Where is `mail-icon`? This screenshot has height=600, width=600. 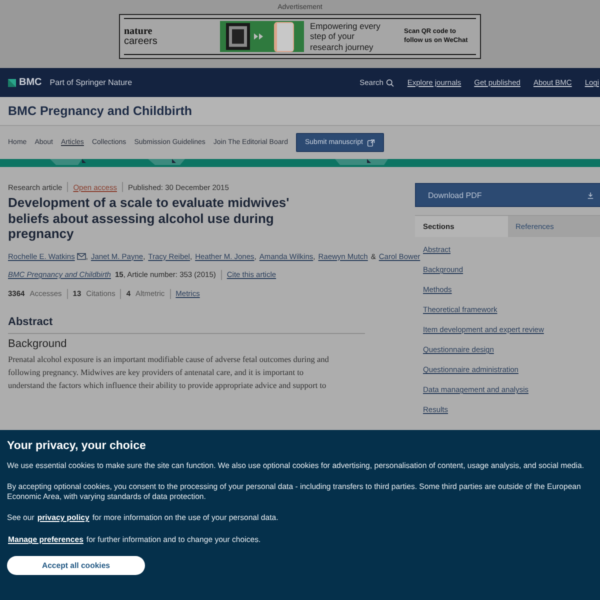 mail-icon is located at coordinates (81, 256).